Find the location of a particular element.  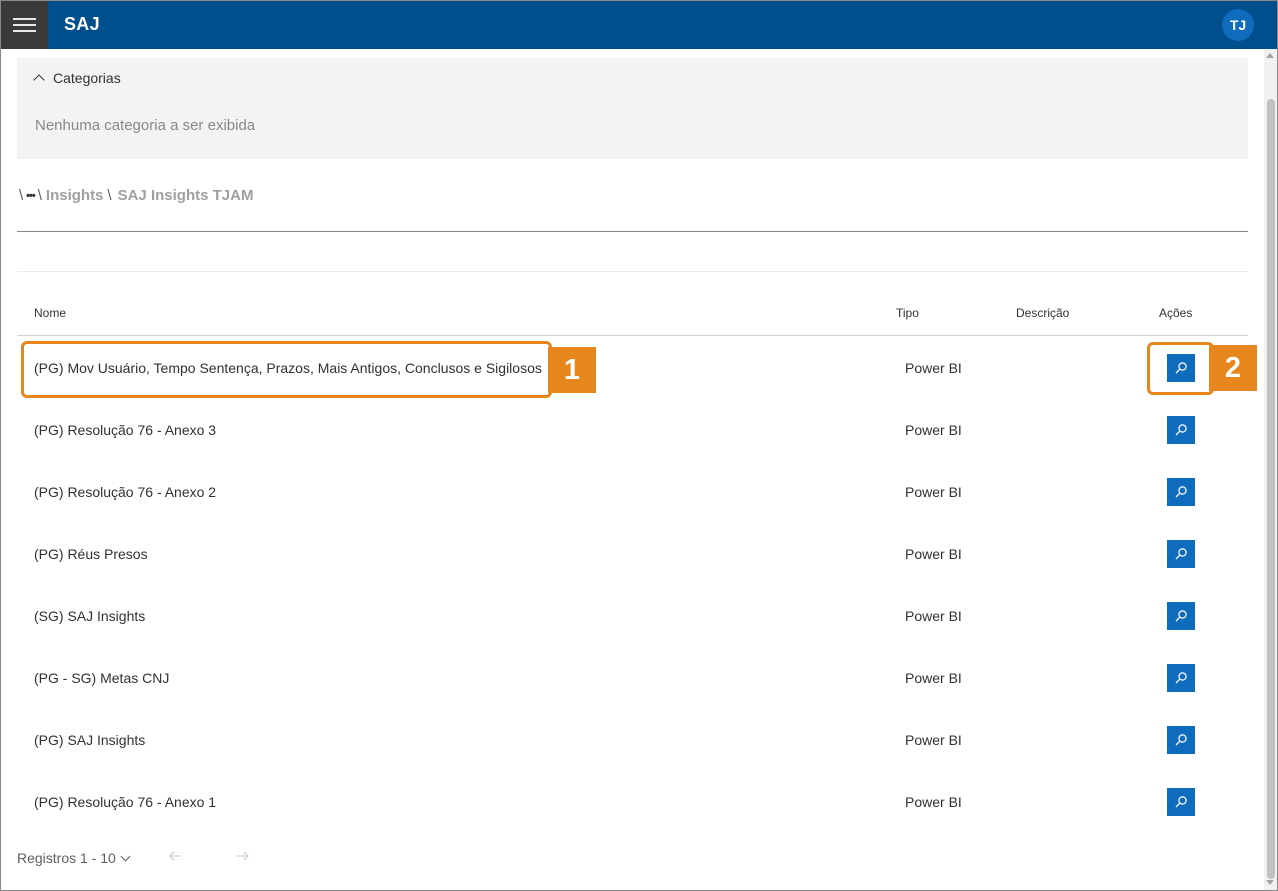

highlight-action-button is located at coordinates (1180, 368).